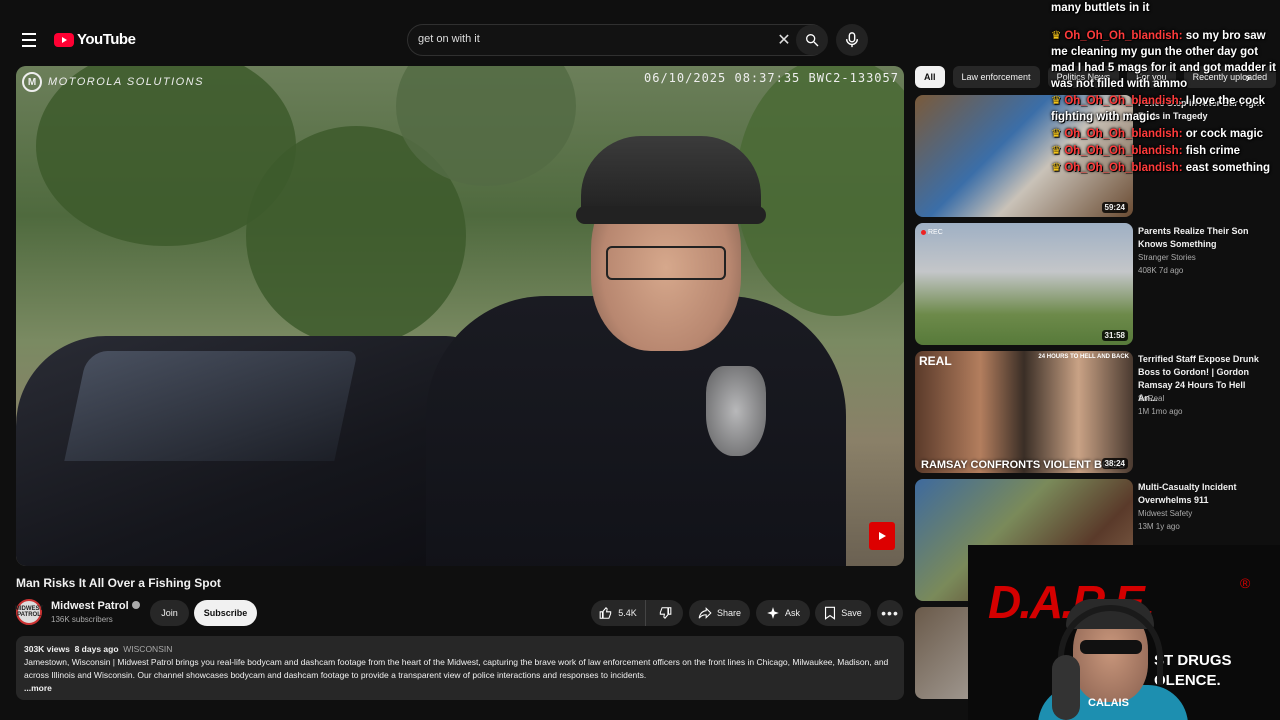 This screenshot has height=720, width=1280. Describe the element at coordinates (106, 39) in the screenshot. I see `logo-text: YouTube` at that location.